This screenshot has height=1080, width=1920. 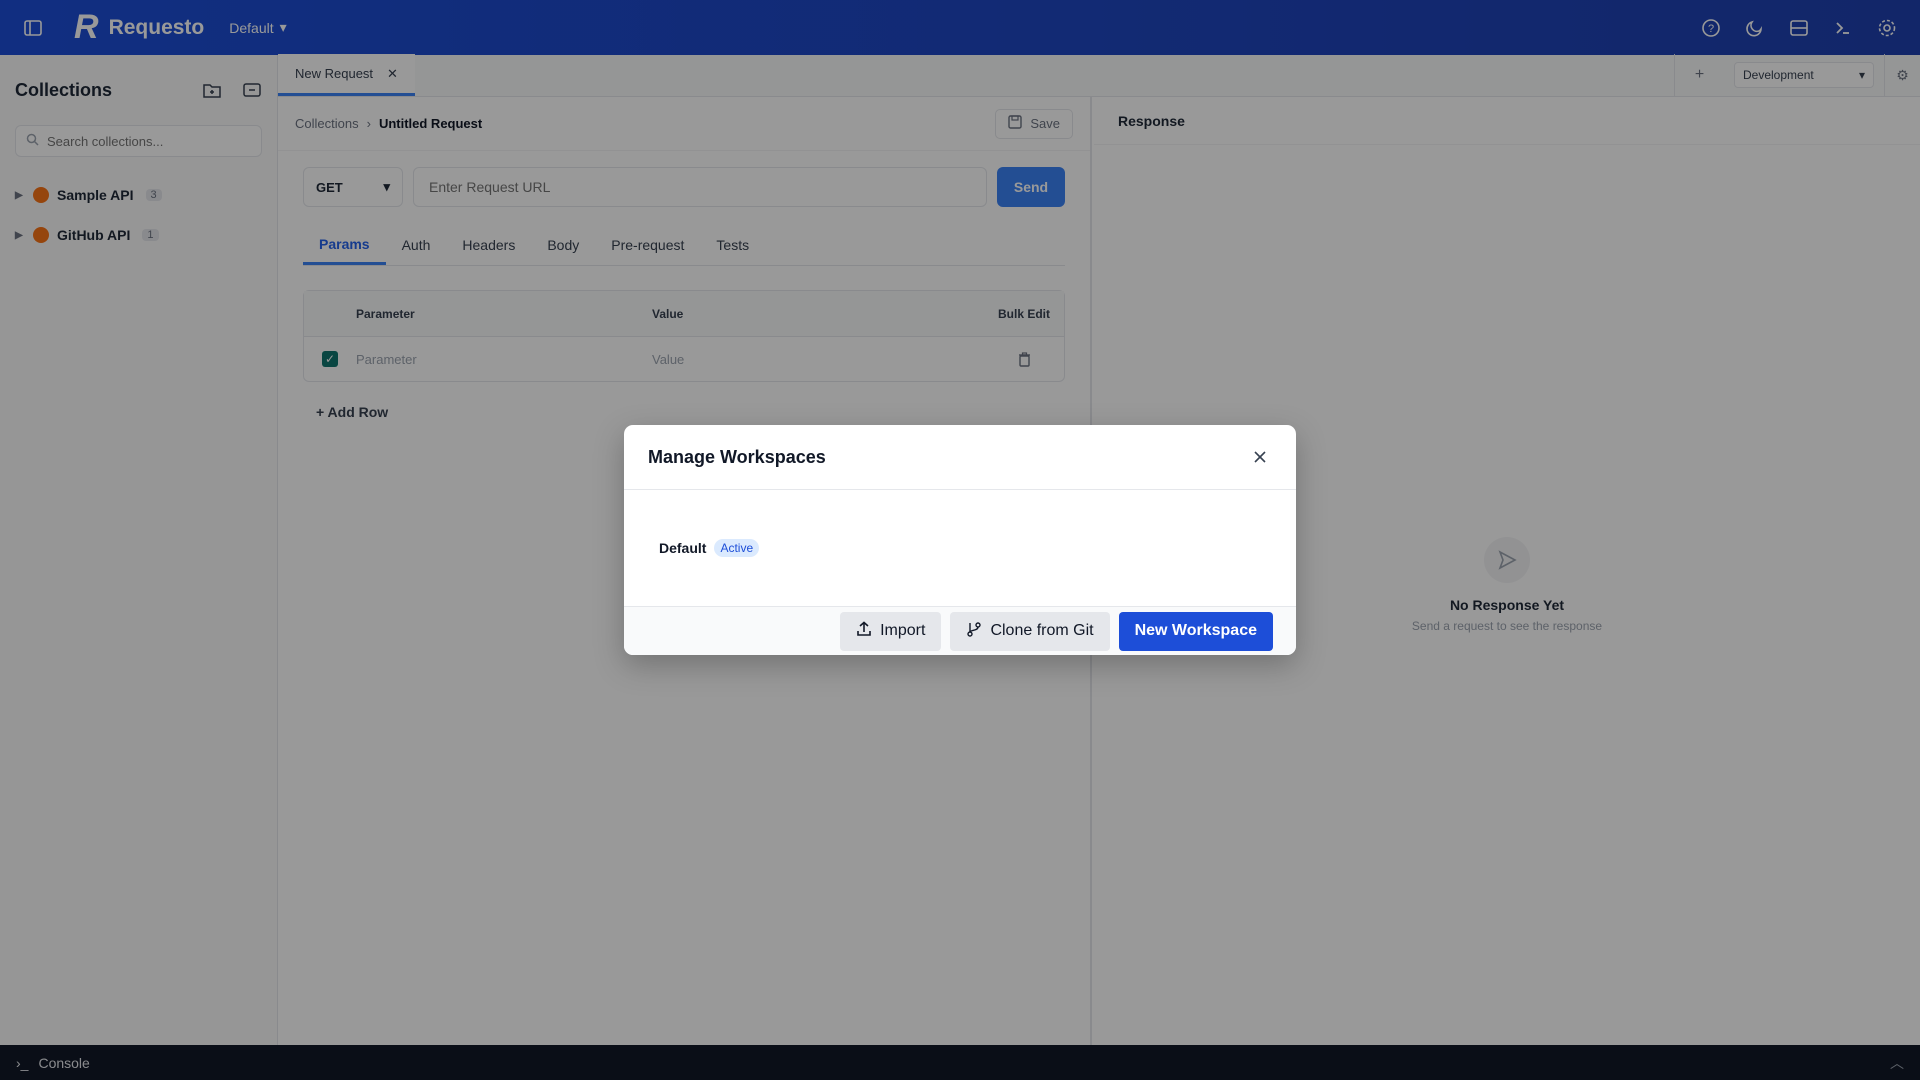 I want to click on clone-from-git-button: Clone from Git, so click(x=1030, y=631).